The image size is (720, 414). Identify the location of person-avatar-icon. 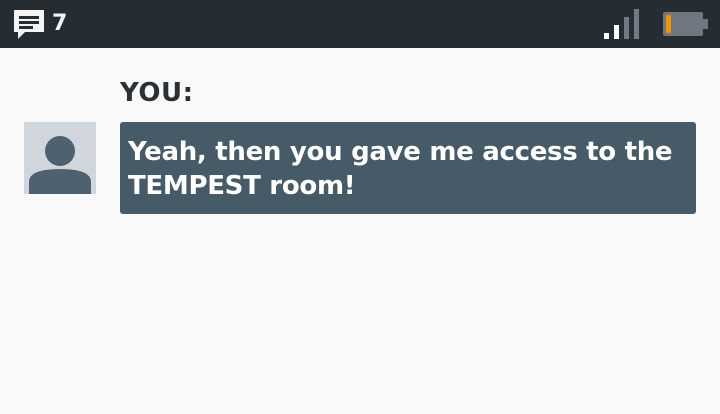
(60, 165).